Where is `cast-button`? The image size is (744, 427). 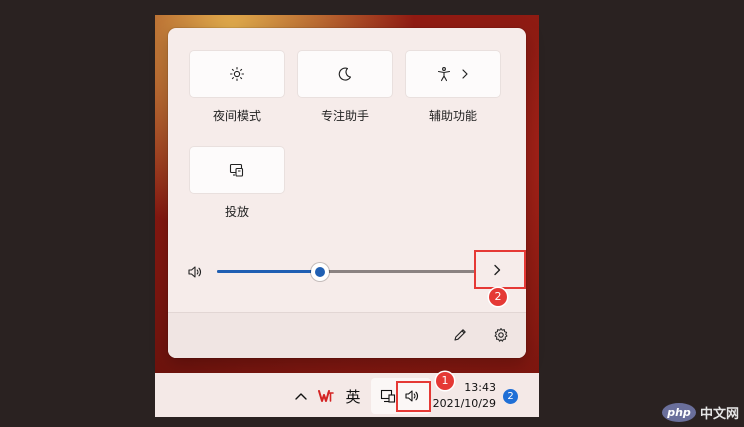 cast-button is located at coordinates (237, 170).